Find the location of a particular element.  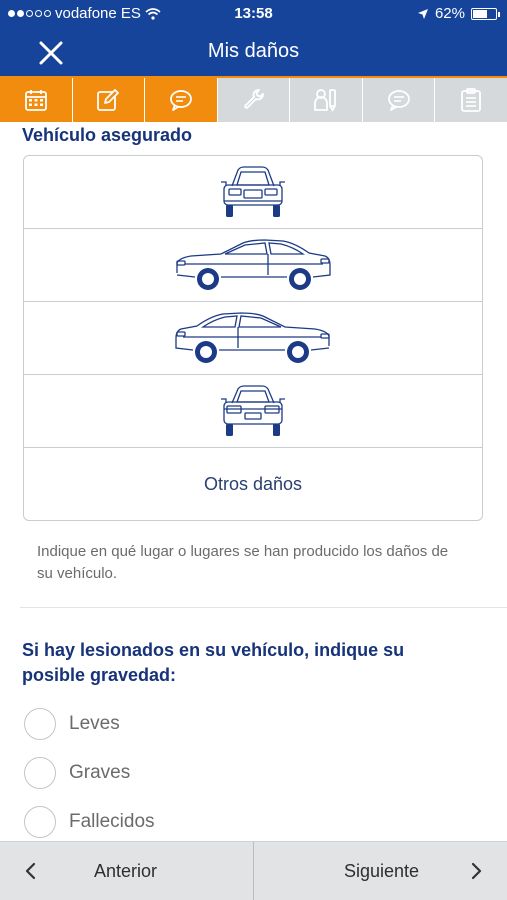

car-left-side-view is located at coordinates (253, 264).